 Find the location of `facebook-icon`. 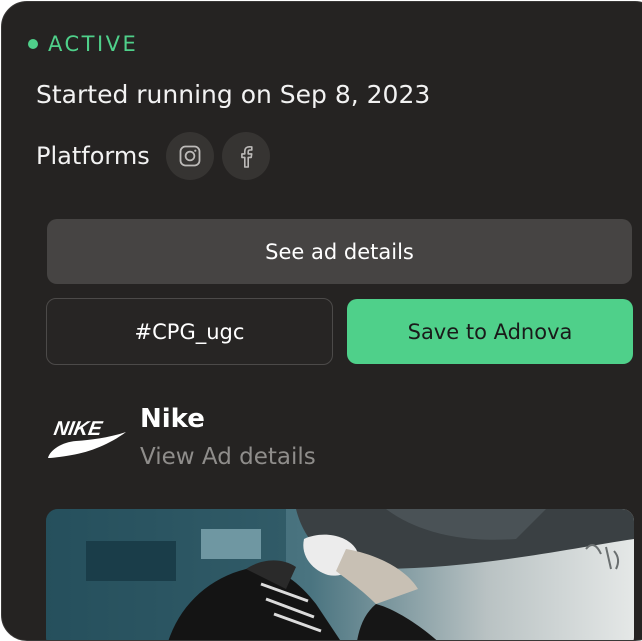

facebook-icon is located at coordinates (246, 157).